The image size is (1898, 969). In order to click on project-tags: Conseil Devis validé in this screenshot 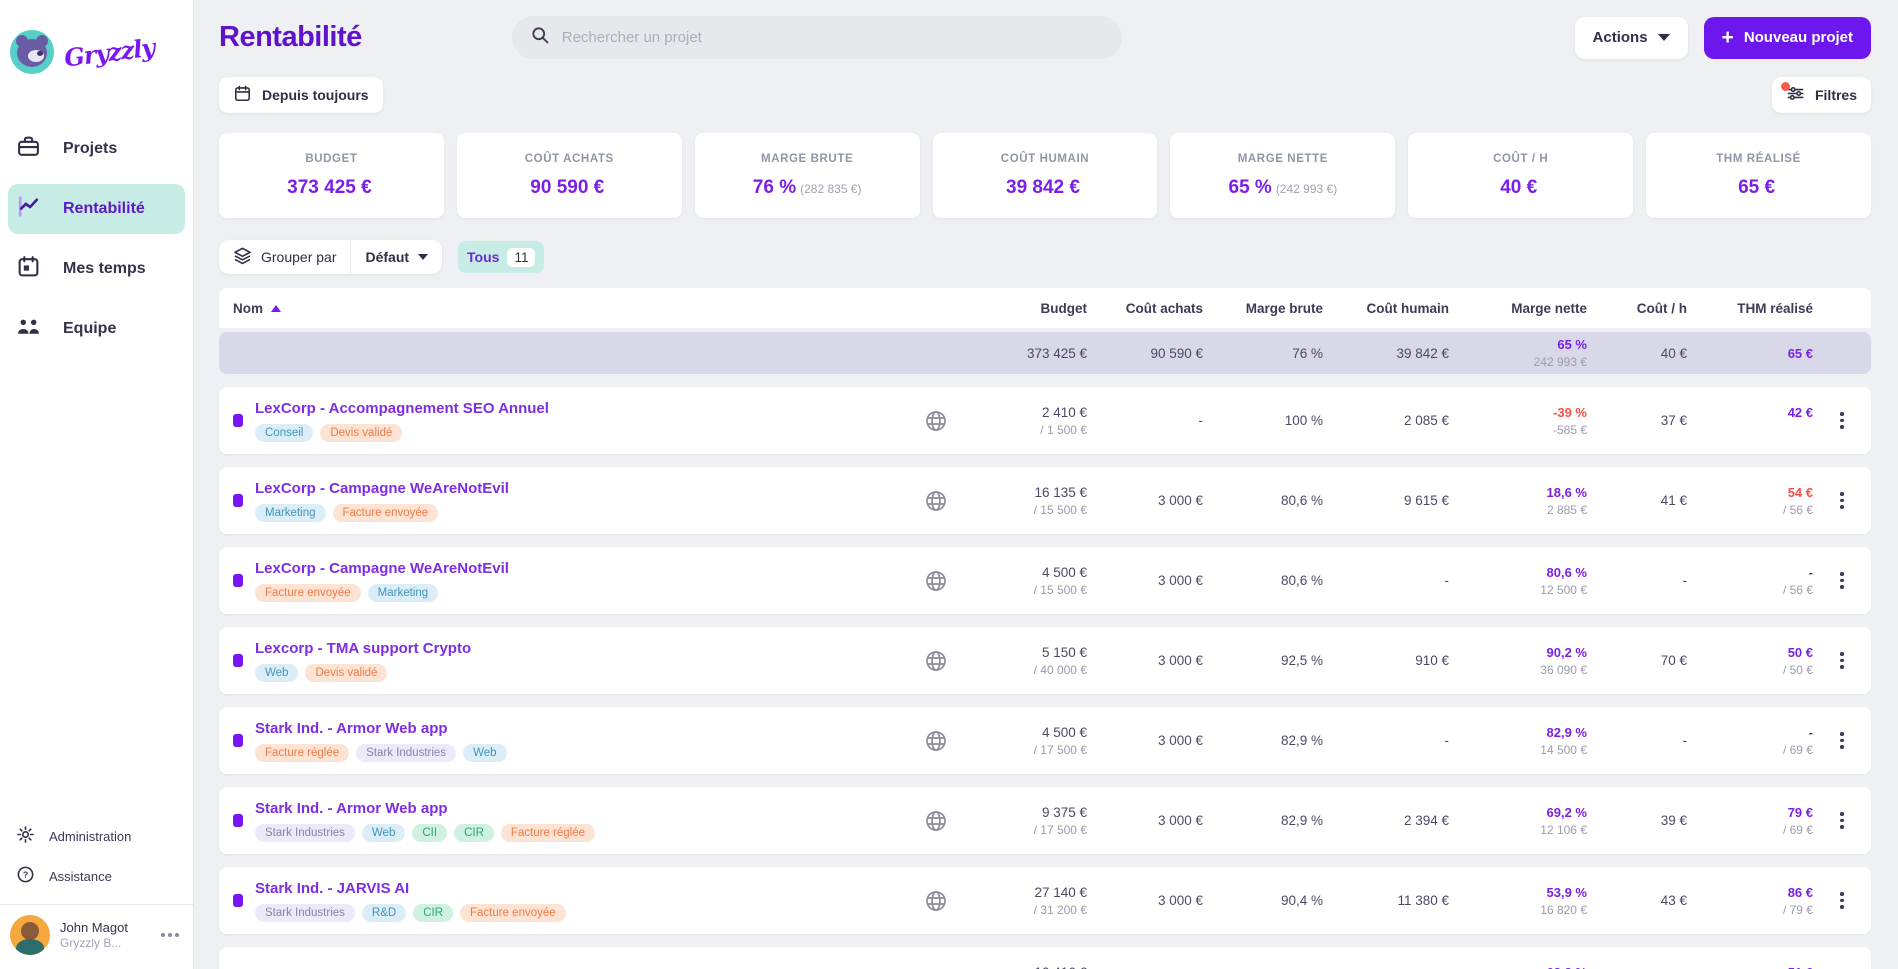, I will do `click(402, 432)`.